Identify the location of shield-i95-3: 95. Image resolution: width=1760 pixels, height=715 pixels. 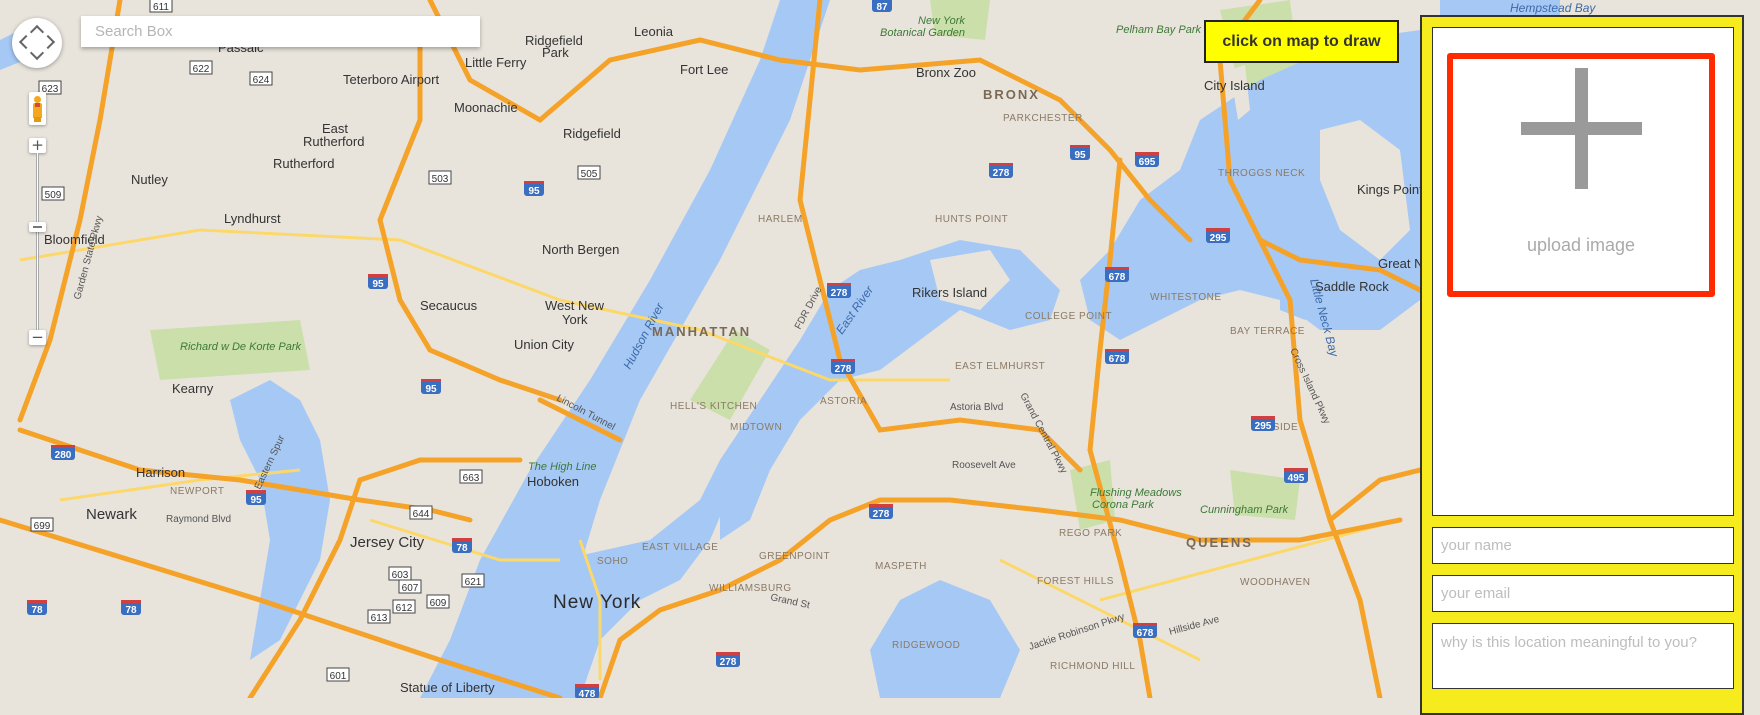
(431, 387).